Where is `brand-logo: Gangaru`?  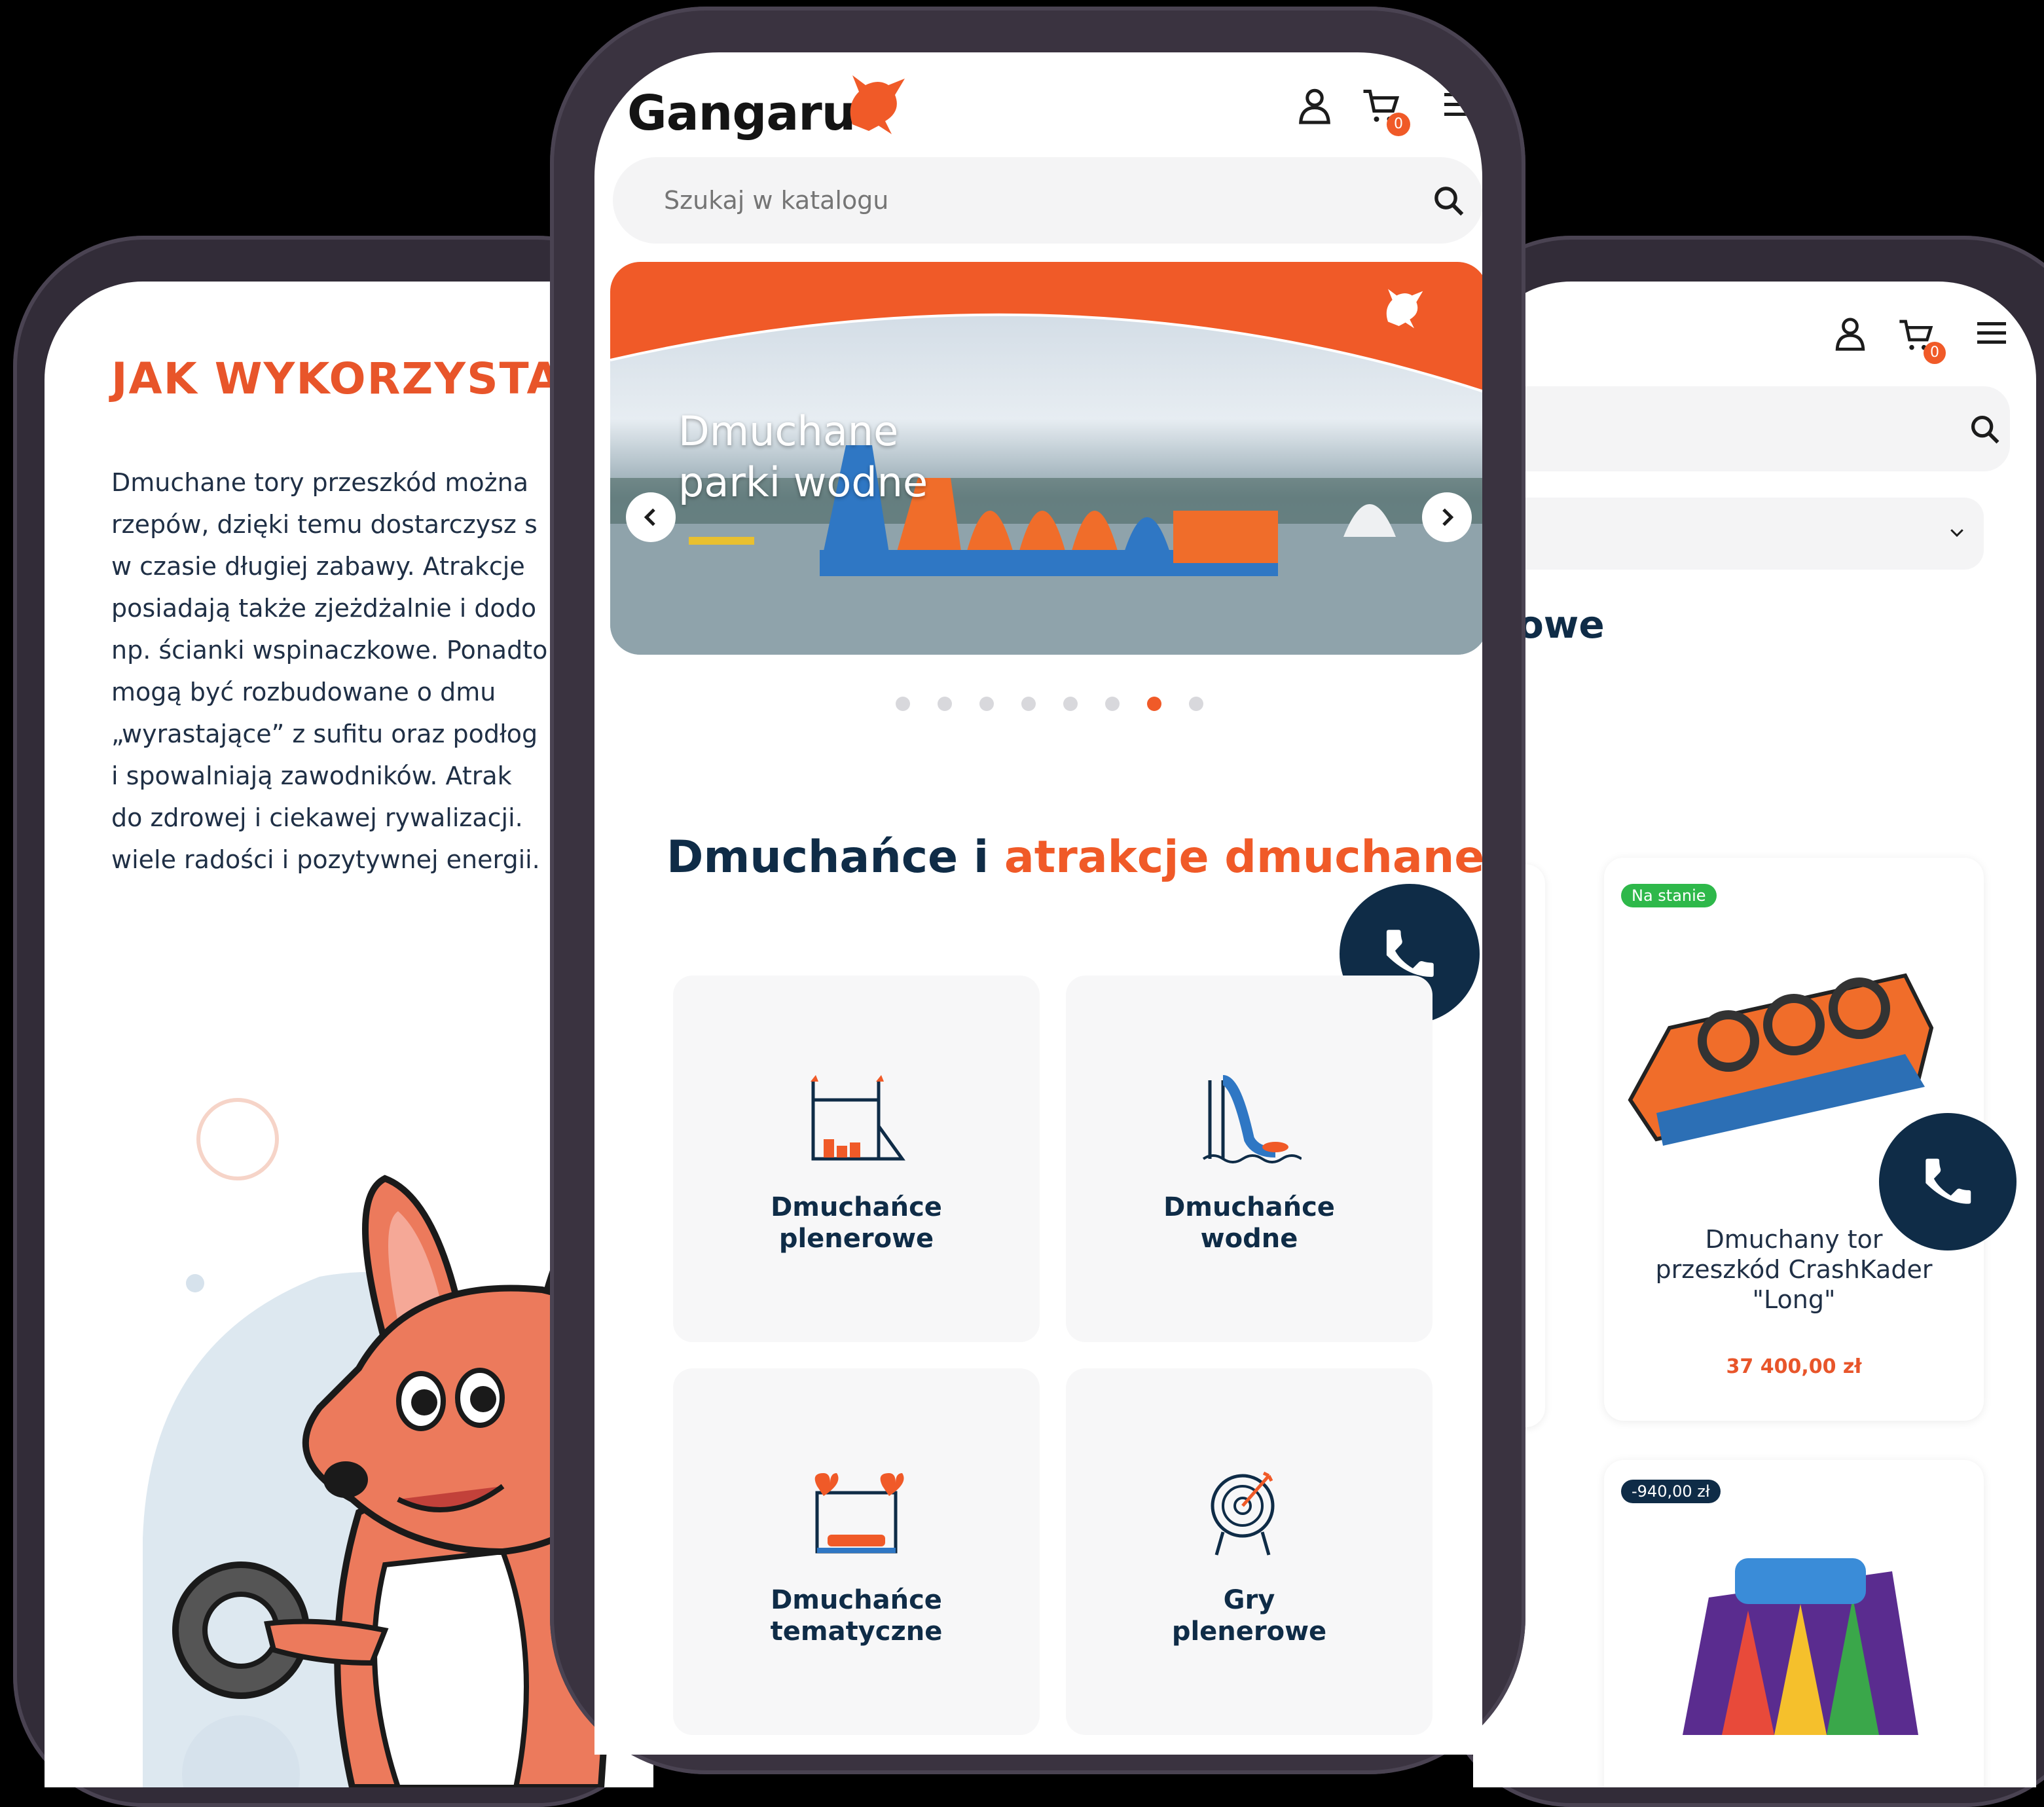 brand-logo: Gangaru is located at coordinates (742, 113).